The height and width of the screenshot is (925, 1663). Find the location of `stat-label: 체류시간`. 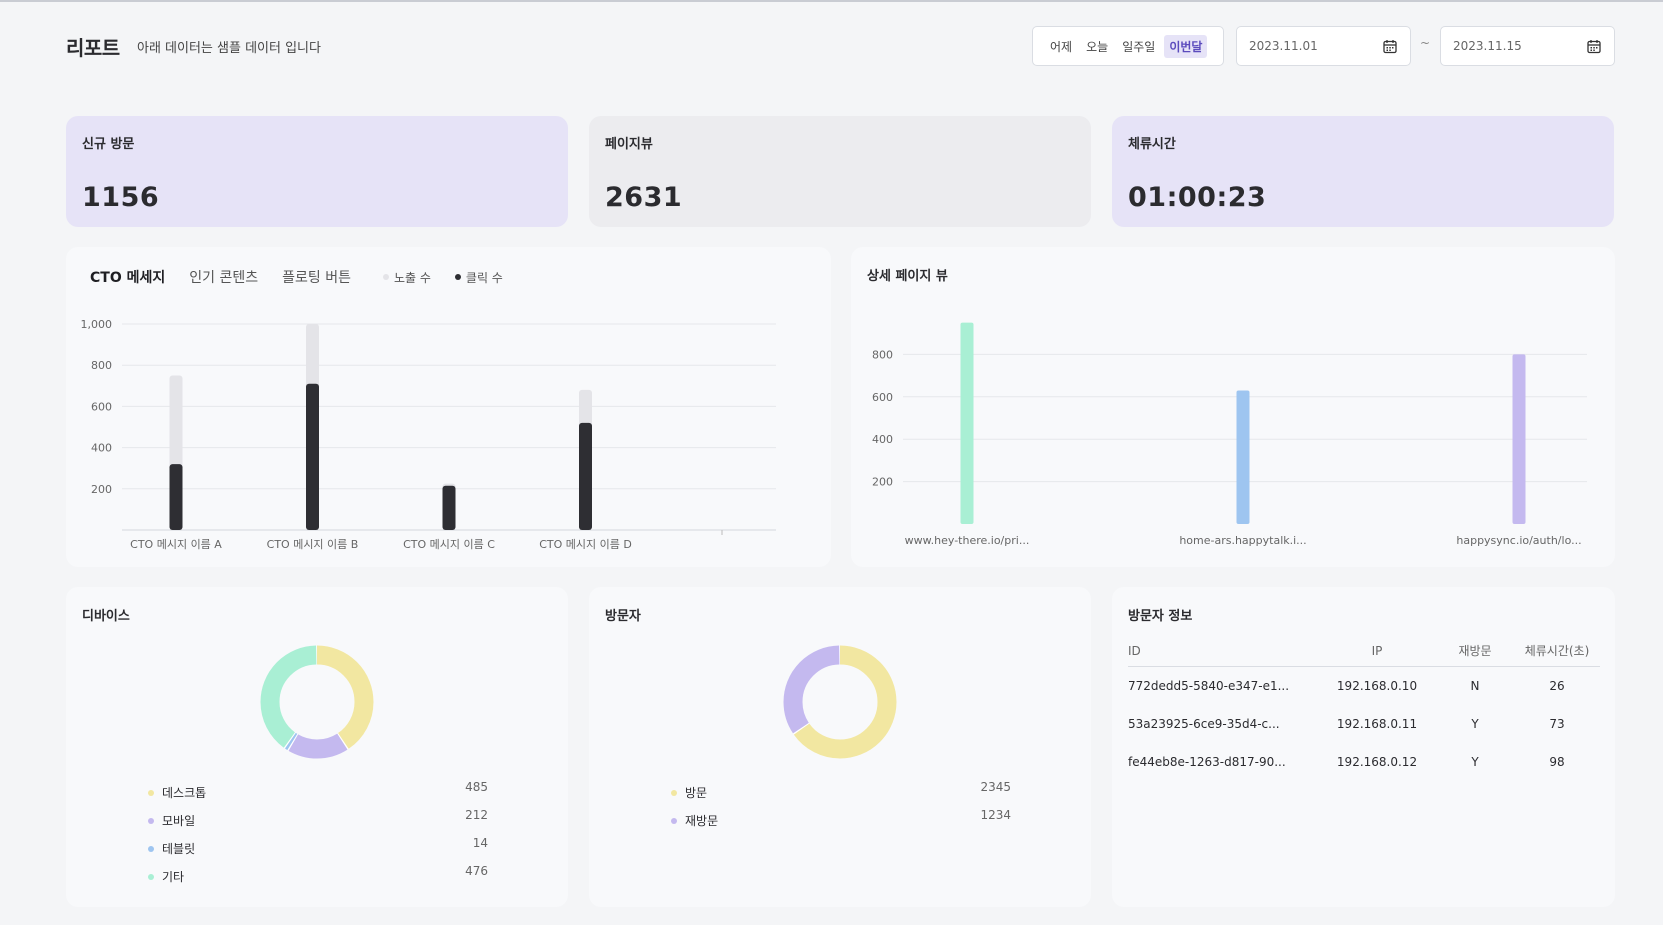

stat-label: 체류시간 is located at coordinates (1152, 144).